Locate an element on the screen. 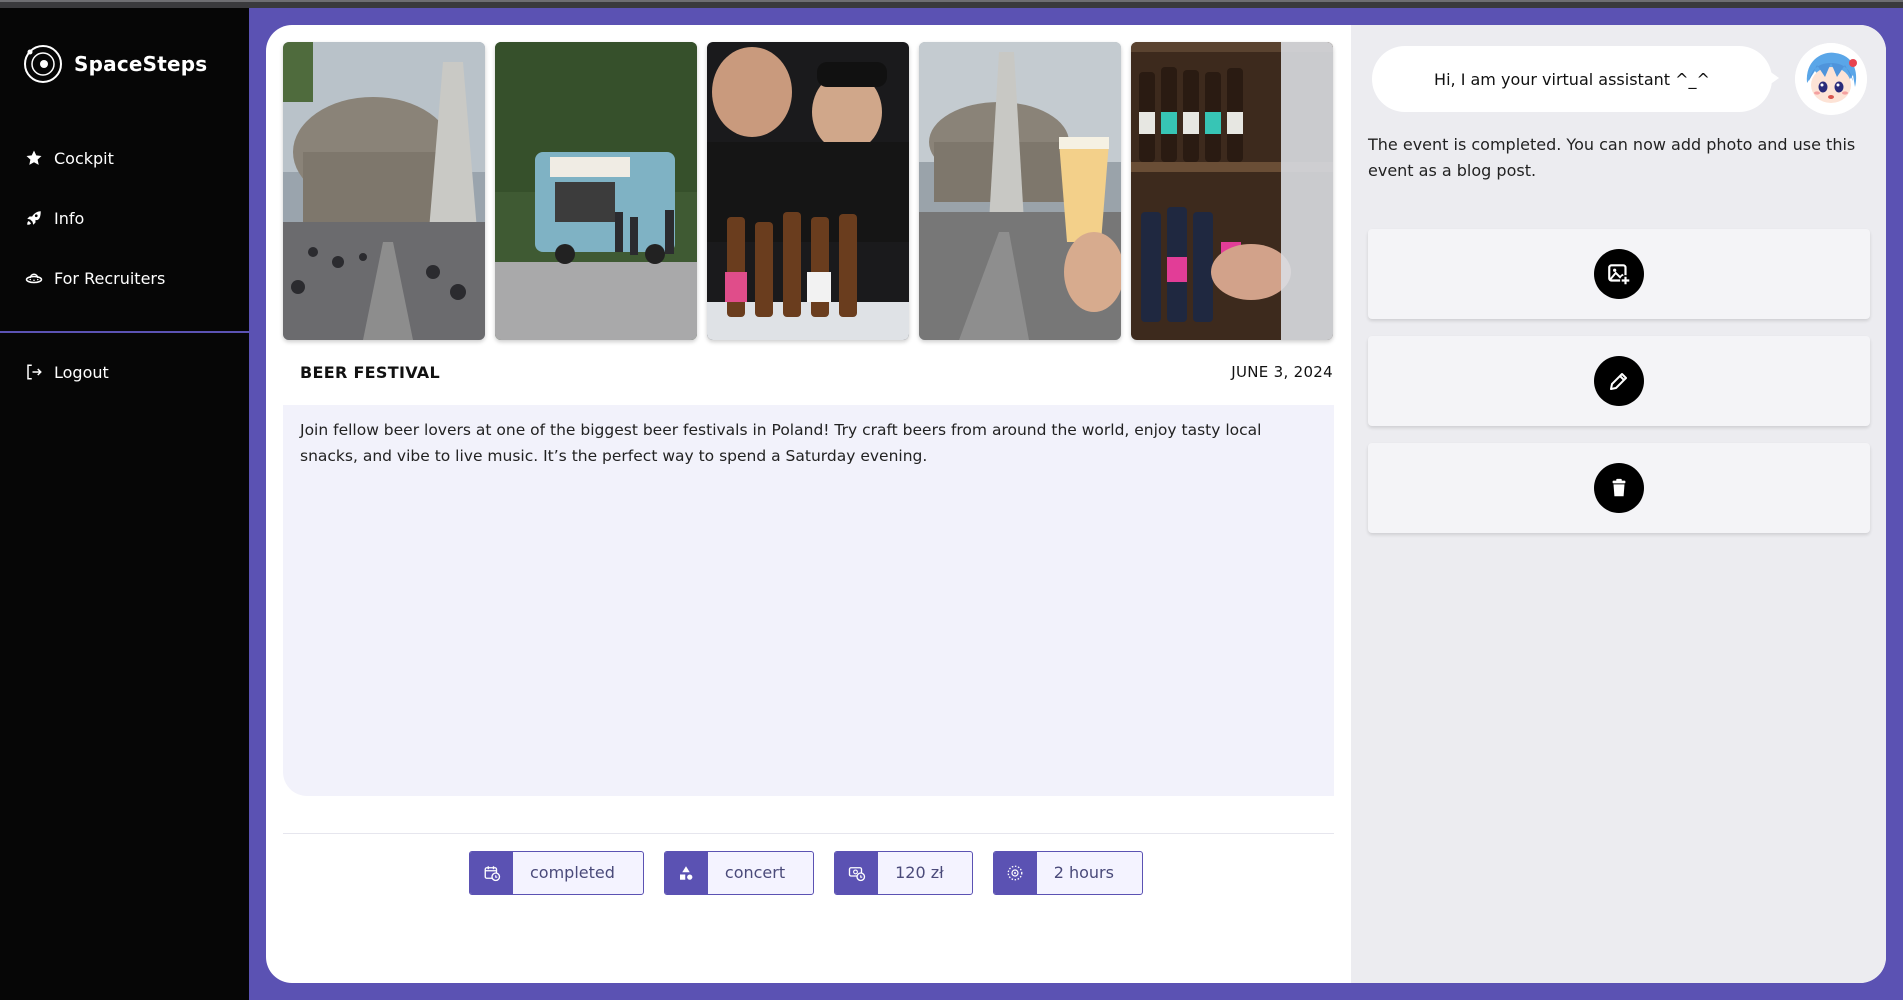  delete-button is located at coordinates (1619, 488).